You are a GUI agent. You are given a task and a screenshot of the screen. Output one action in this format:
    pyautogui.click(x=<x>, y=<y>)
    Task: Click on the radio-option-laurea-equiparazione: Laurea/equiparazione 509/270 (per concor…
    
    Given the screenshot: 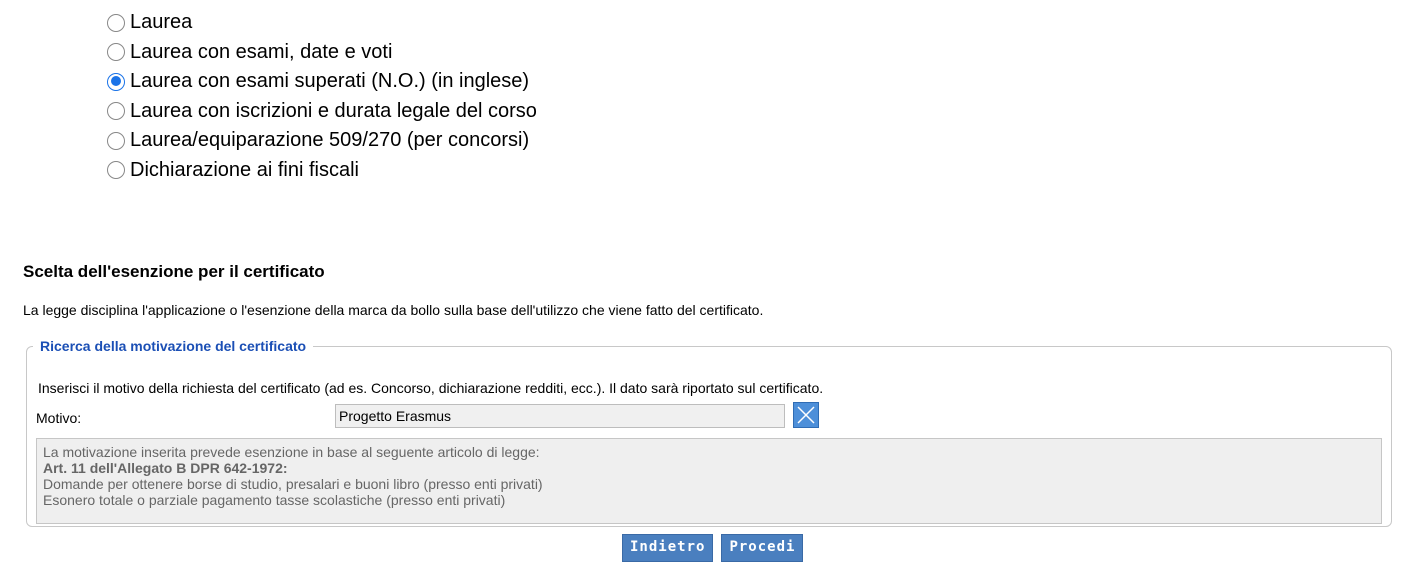 What is the action you would take?
    pyautogui.click(x=322, y=141)
    